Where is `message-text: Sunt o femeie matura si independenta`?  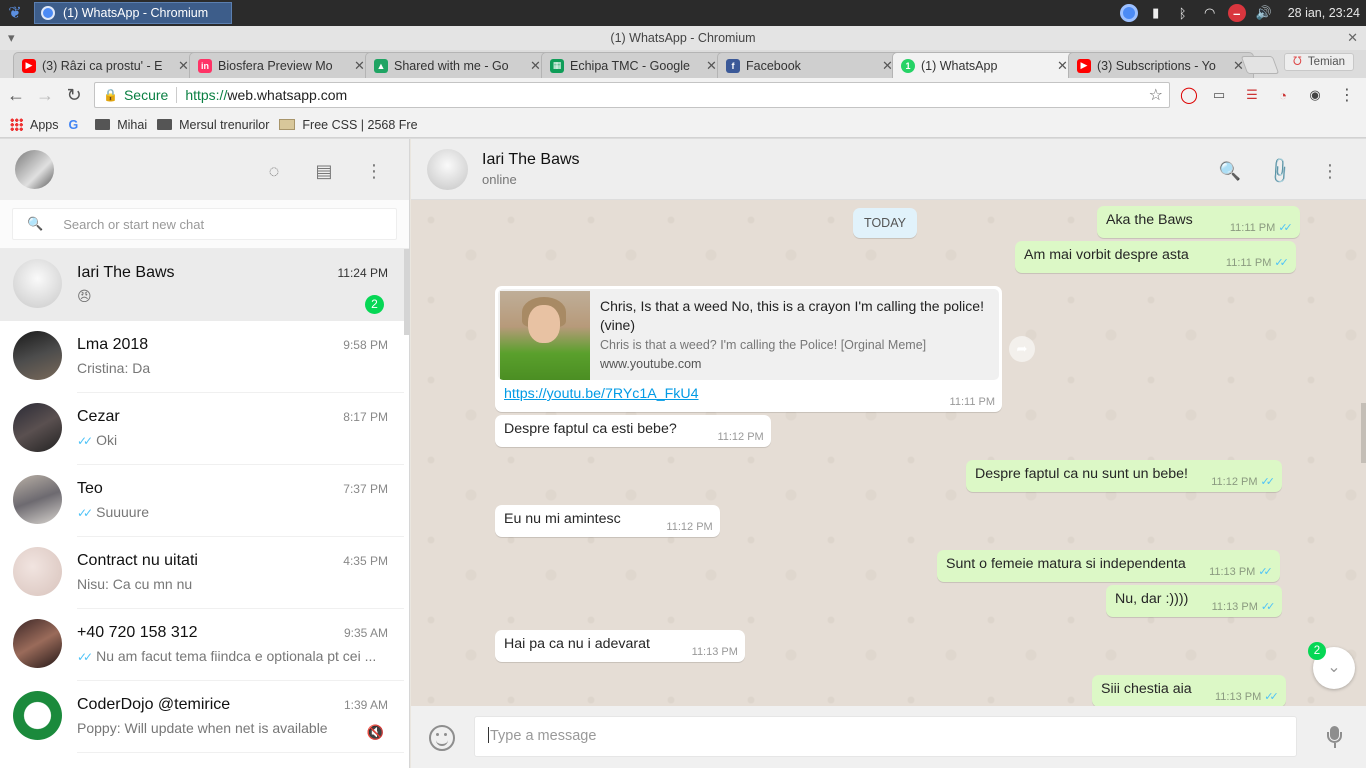 message-text: Sunt o femeie matura si independenta is located at coordinates (1066, 564).